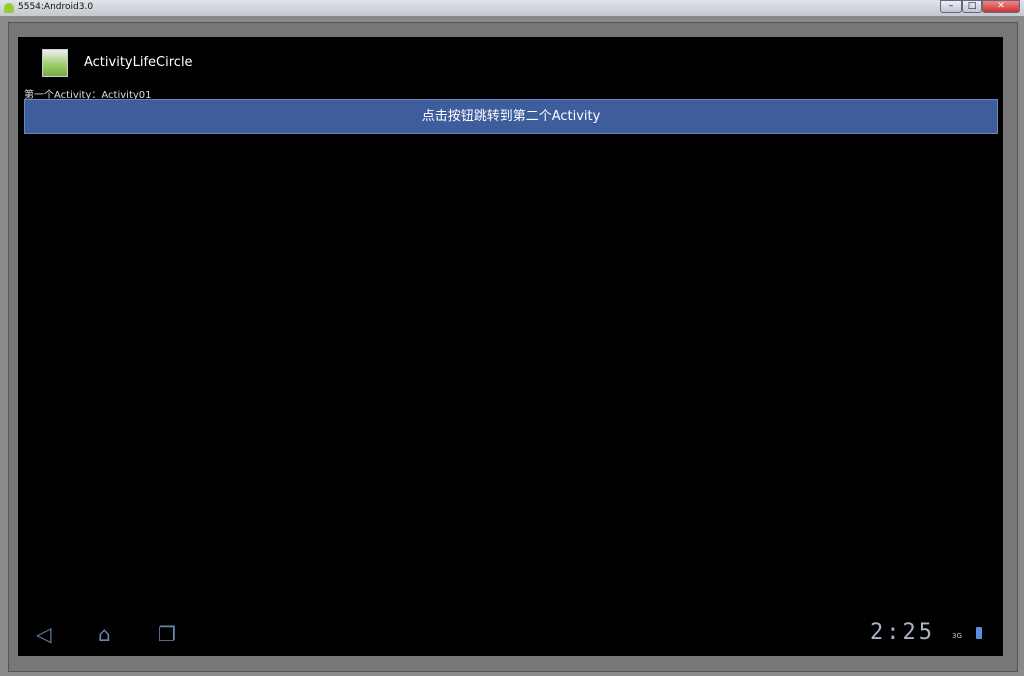 The width and height of the screenshot is (1024, 676). Describe the element at coordinates (972, 6) in the screenshot. I see `maximize-button: □` at that location.